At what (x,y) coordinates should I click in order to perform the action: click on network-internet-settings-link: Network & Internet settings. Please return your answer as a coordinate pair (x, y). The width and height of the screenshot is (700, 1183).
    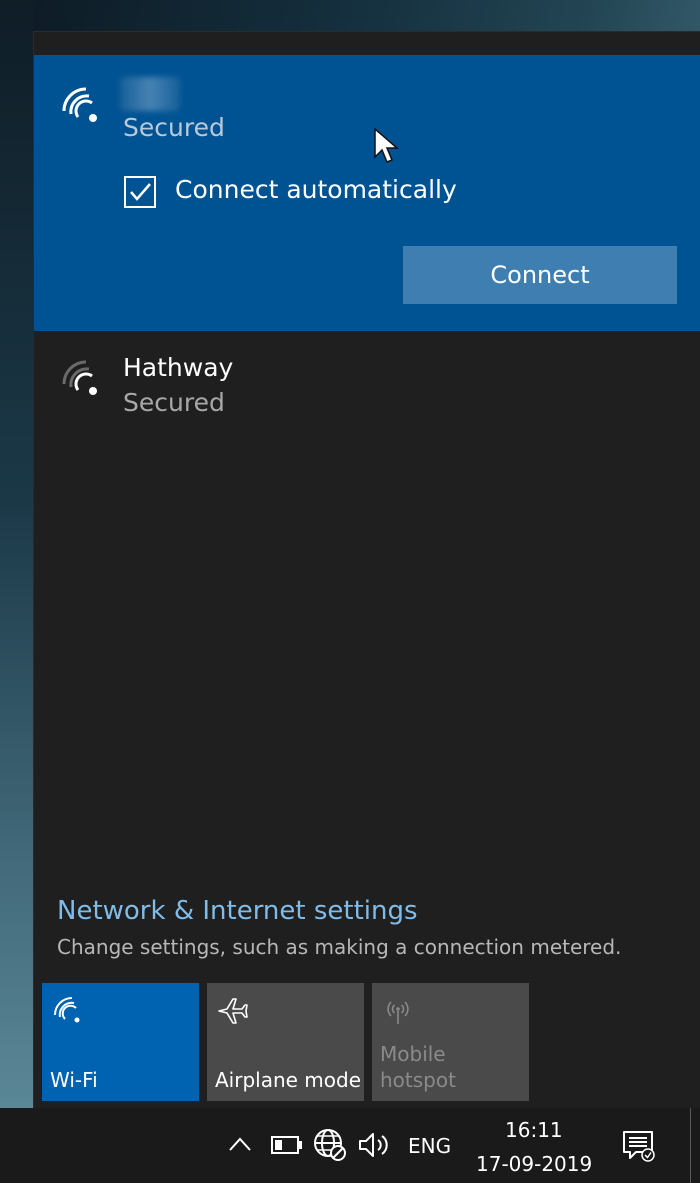
    Looking at the image, I should click on (237, 911).